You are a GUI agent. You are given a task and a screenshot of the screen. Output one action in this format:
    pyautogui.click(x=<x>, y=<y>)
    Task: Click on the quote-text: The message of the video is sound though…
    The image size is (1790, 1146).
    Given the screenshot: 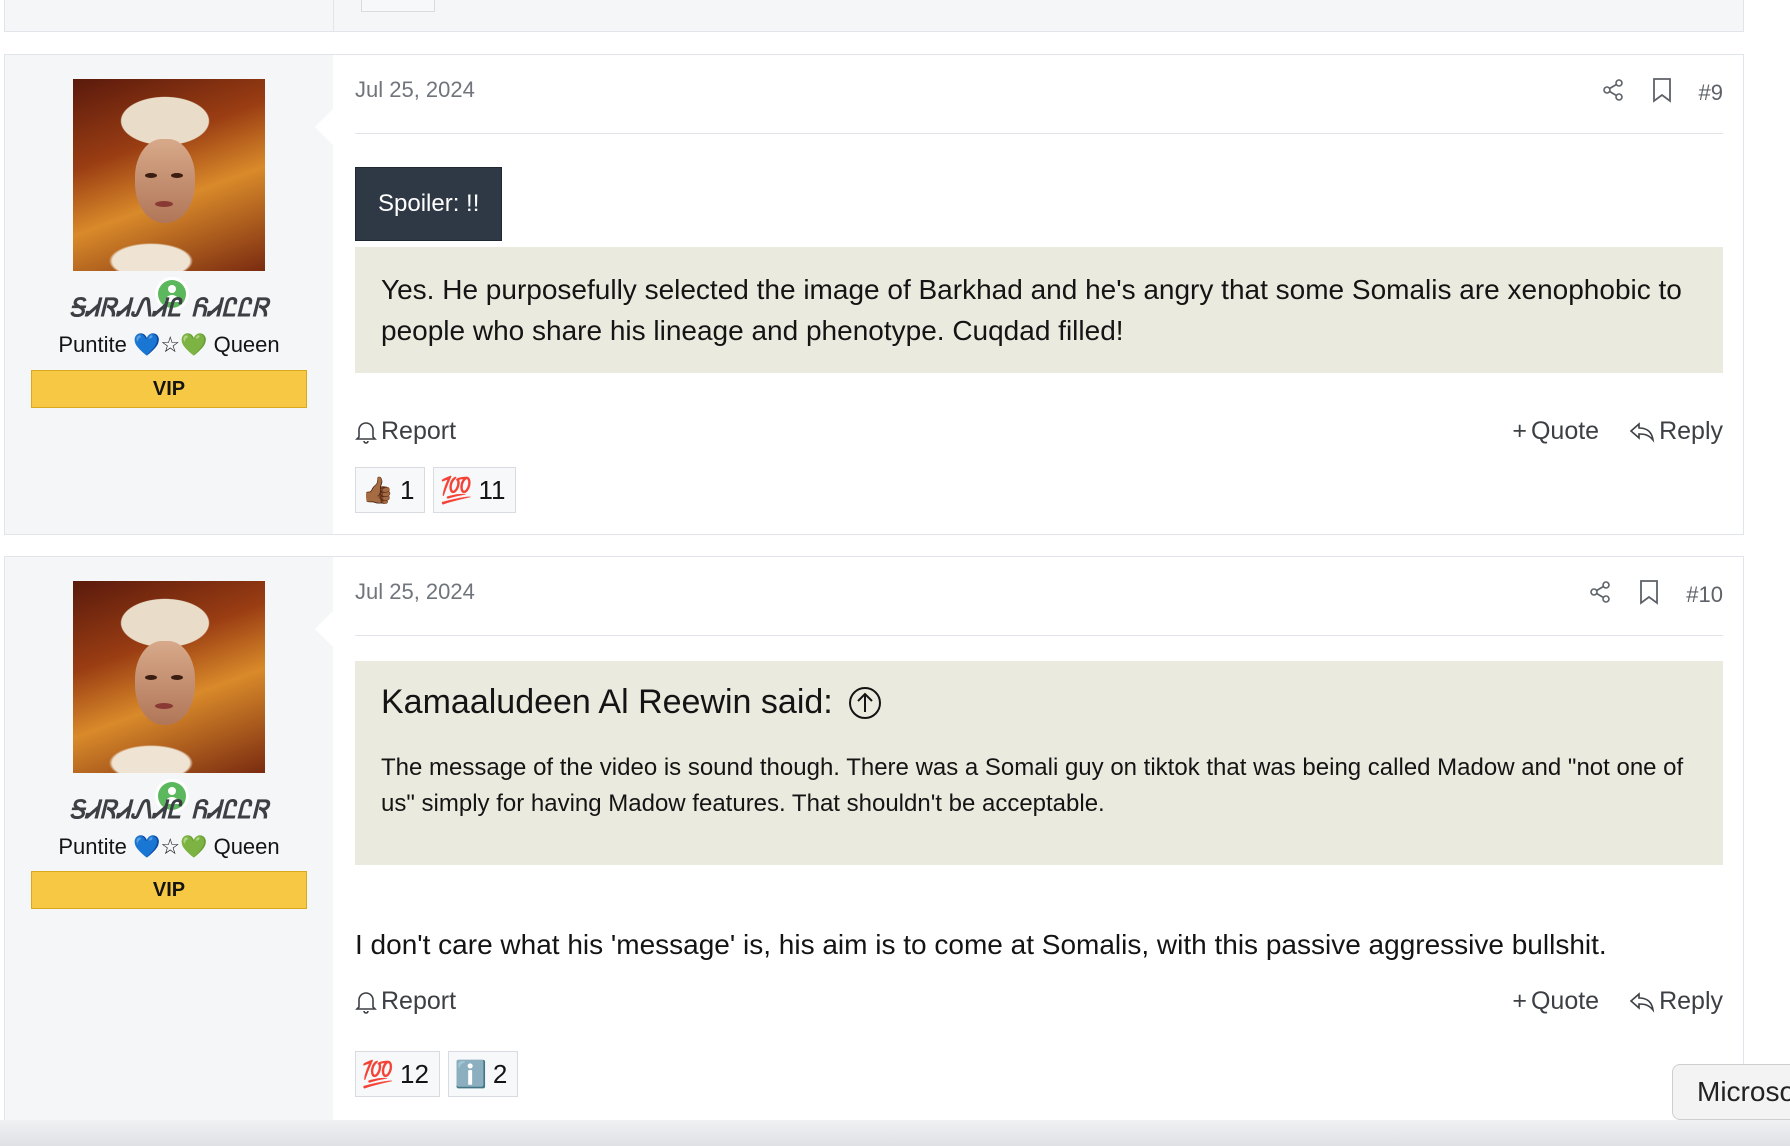 What is the action you would take?
    pyautogui.click(x=1032, y=785)
    